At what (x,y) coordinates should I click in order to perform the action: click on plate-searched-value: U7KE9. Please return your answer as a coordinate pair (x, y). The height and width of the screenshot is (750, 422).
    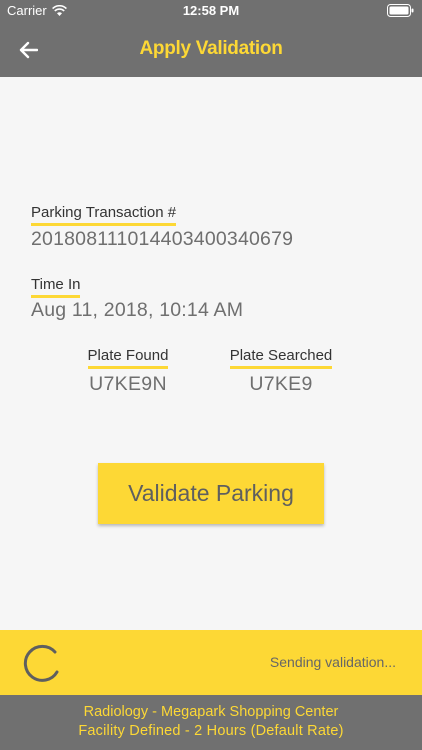
    Looking at the image, I should click on (281, 384).